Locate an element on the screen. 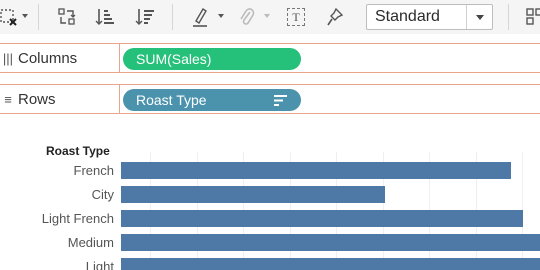 The width and height of the screenshot is (540, 270). bar-light is located at coordinates (330, 264).